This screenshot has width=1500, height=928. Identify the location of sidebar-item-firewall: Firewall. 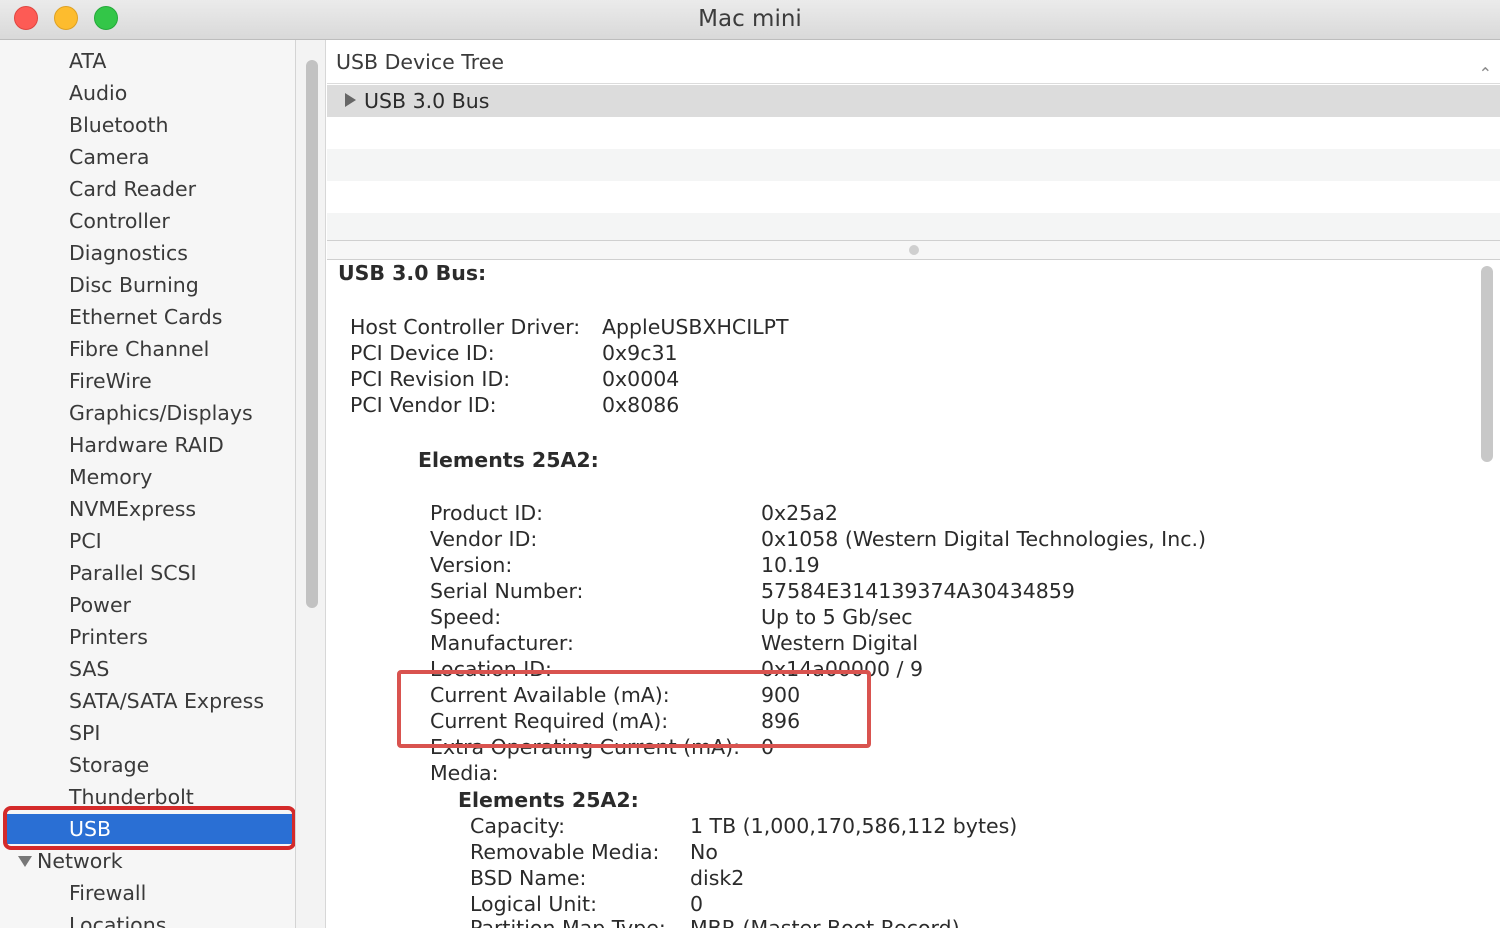
(107, 893).